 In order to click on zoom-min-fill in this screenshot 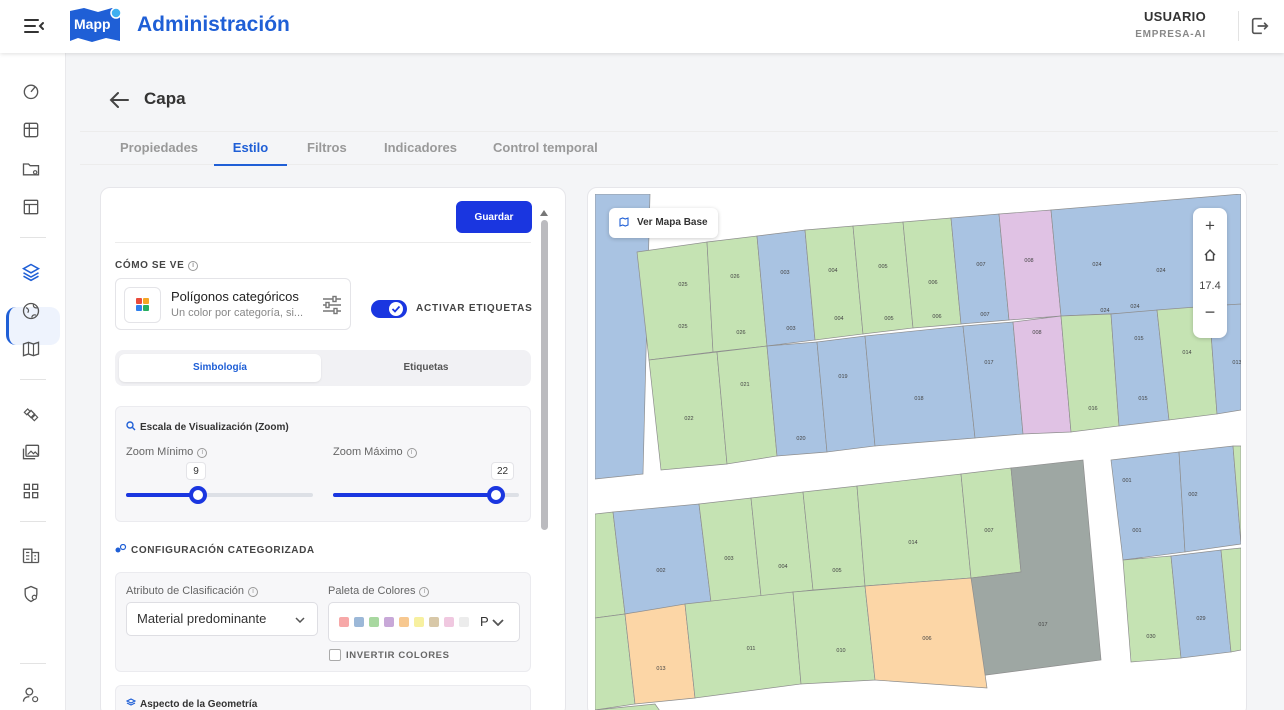, I will do `click(162, 495)`.